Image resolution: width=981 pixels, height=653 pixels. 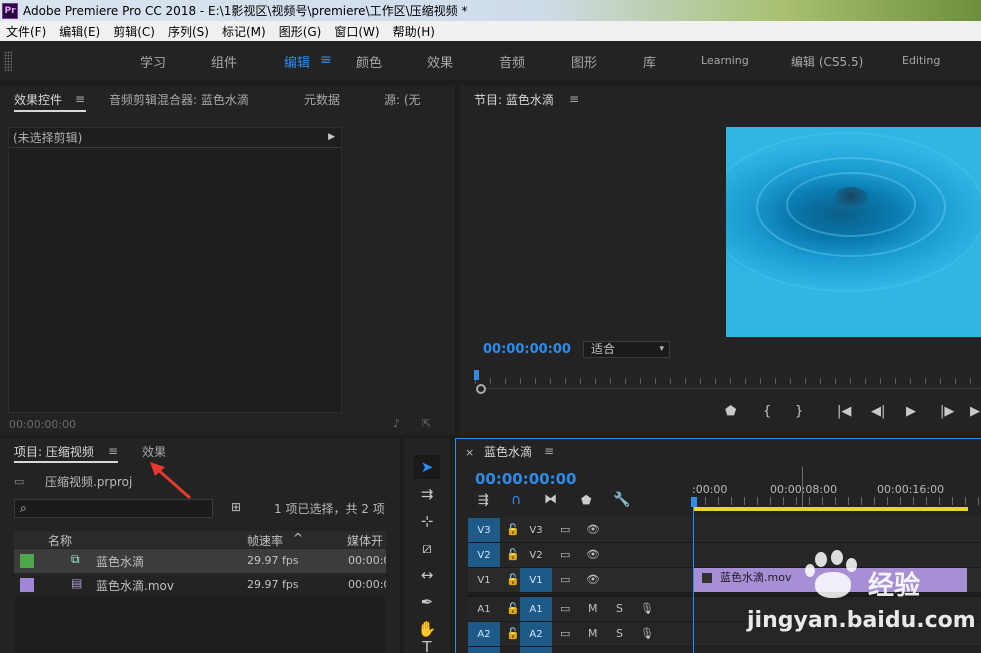 What do you see at coordinates (427, 629) in the screenshot?
I see `hand-tool-icon: ✋` at bounding box center [427, 629].